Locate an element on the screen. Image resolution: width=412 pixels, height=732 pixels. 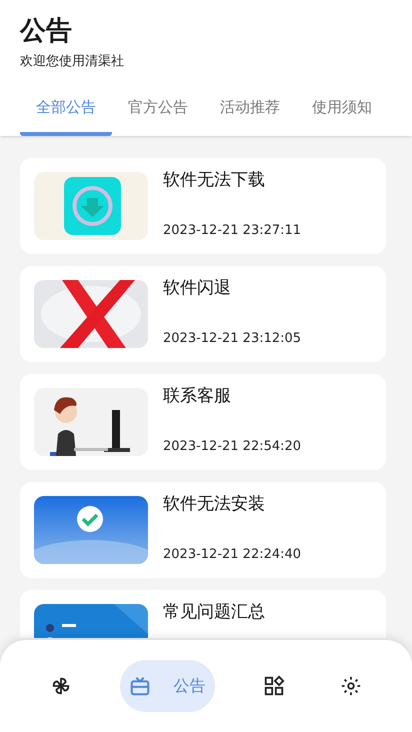
notice-title: 软件无法安装 is located at coordinates (214, 504).